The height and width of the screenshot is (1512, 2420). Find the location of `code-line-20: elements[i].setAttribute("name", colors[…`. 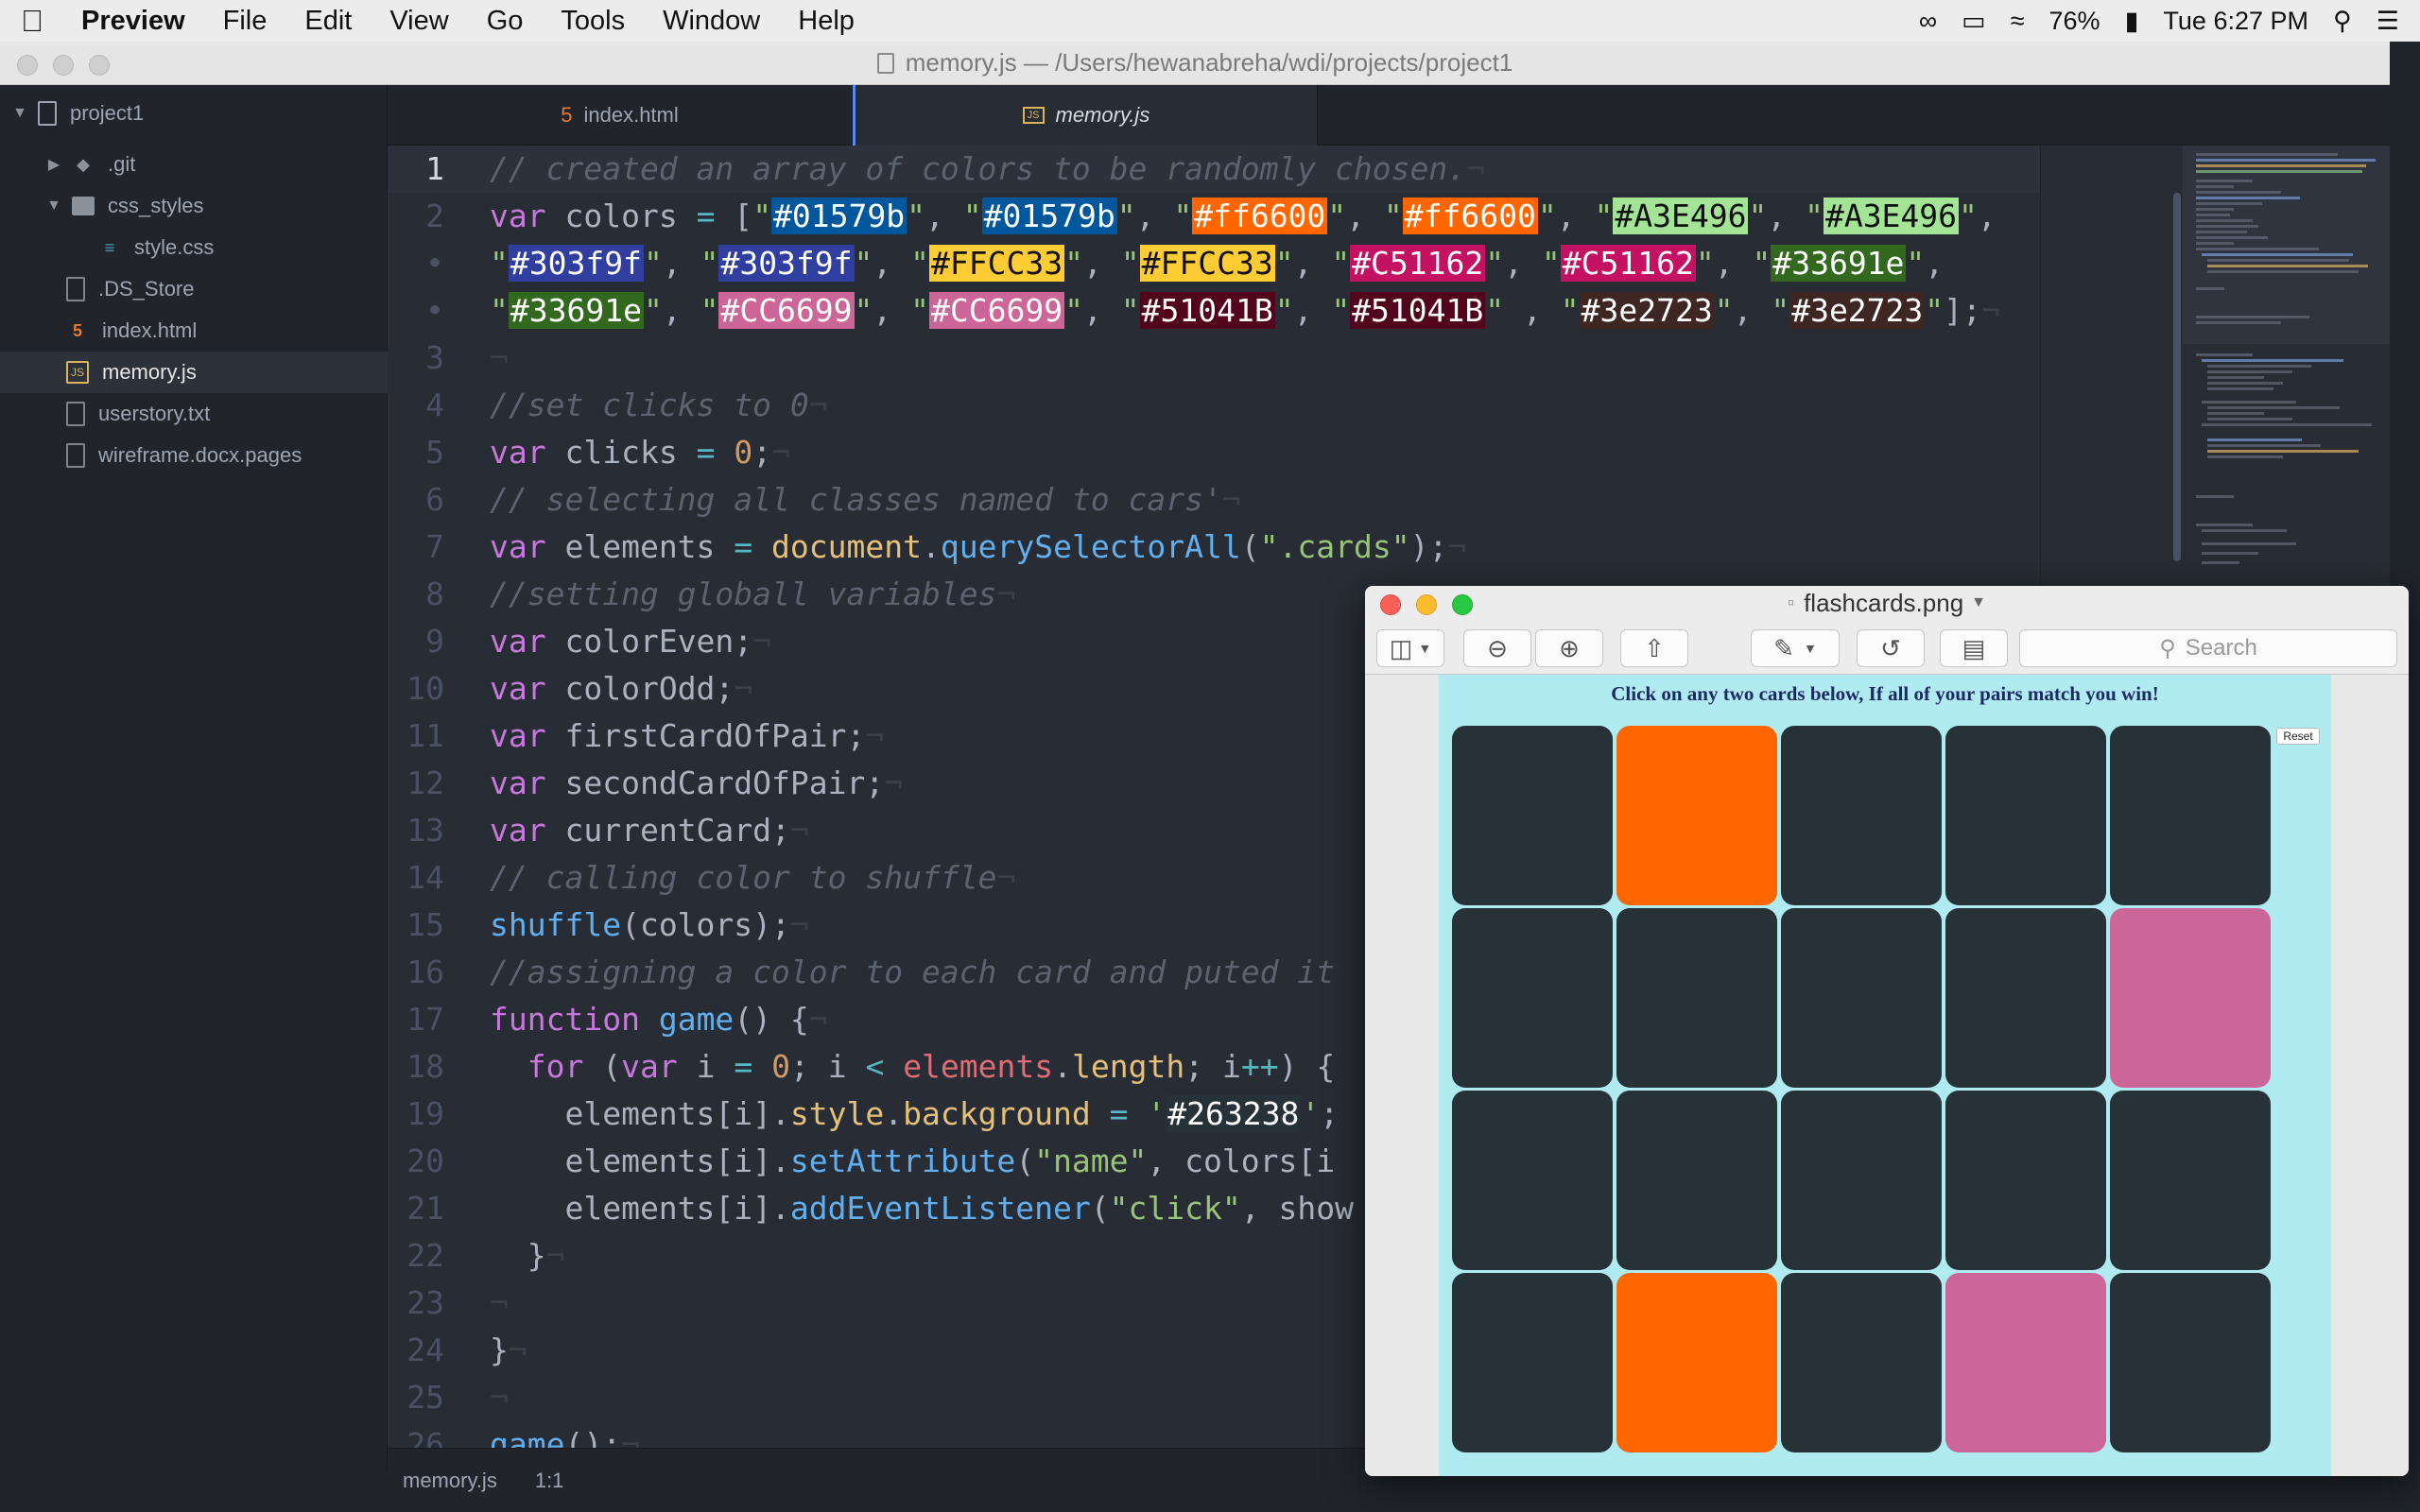

code-line-20: elements[i].setAttribute("name", colors[… is located at coordinates (913, 1161).